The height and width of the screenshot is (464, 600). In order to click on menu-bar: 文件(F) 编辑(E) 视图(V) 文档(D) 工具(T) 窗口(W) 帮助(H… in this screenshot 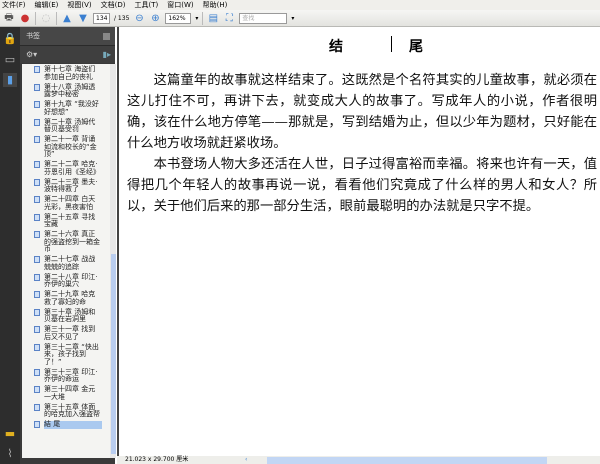, I will do `click(300, 5)`.